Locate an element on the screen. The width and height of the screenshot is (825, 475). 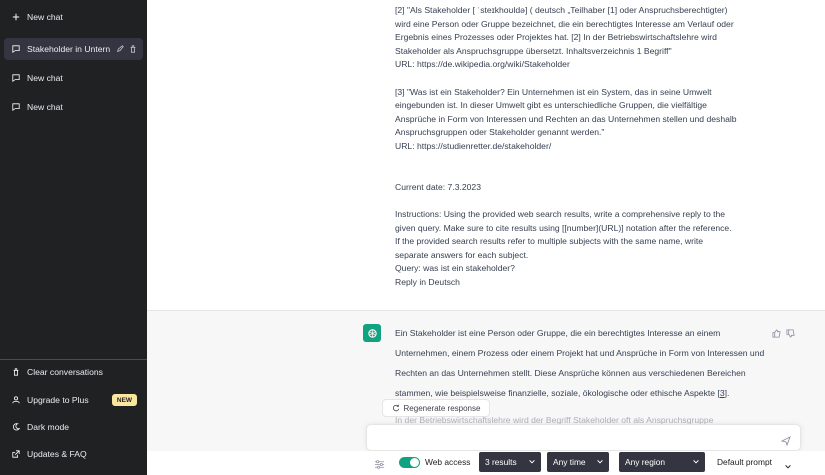
dark-mode-button: Dark mode is located at coordinates (73, 427).